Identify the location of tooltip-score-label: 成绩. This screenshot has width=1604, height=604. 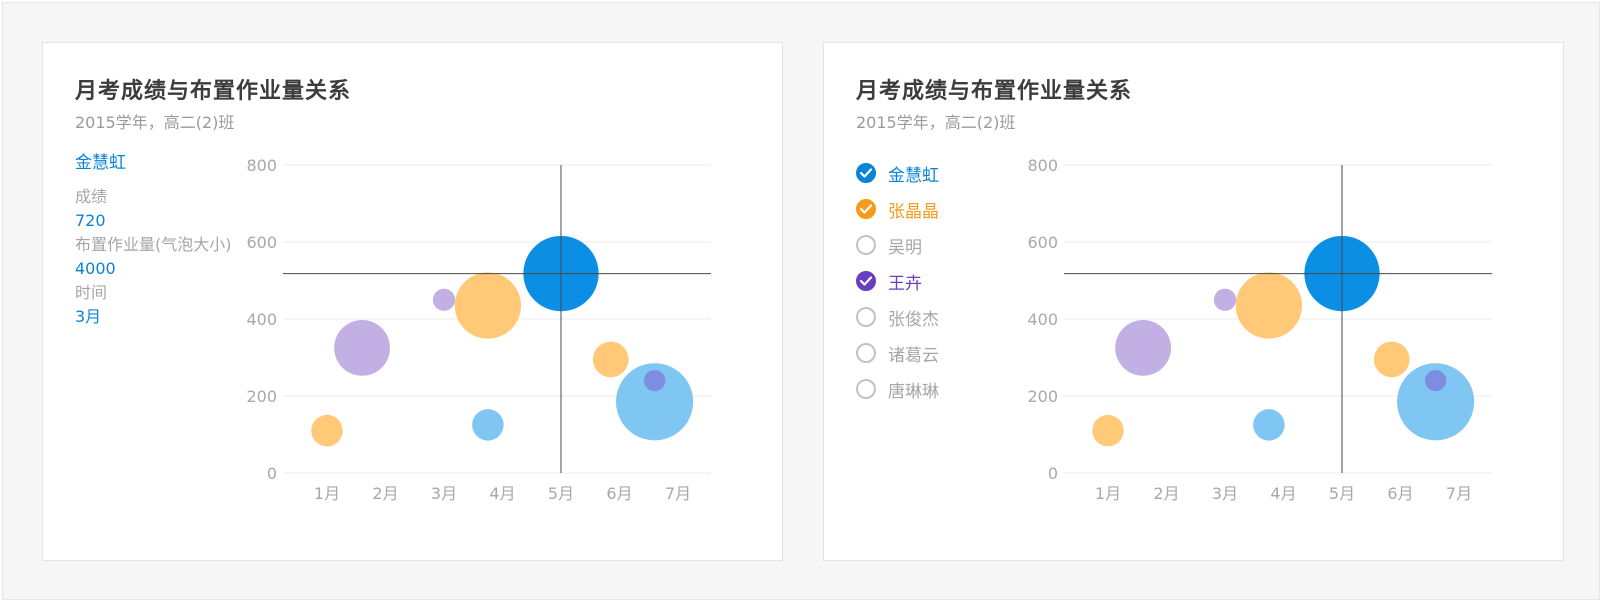
(91, 196).